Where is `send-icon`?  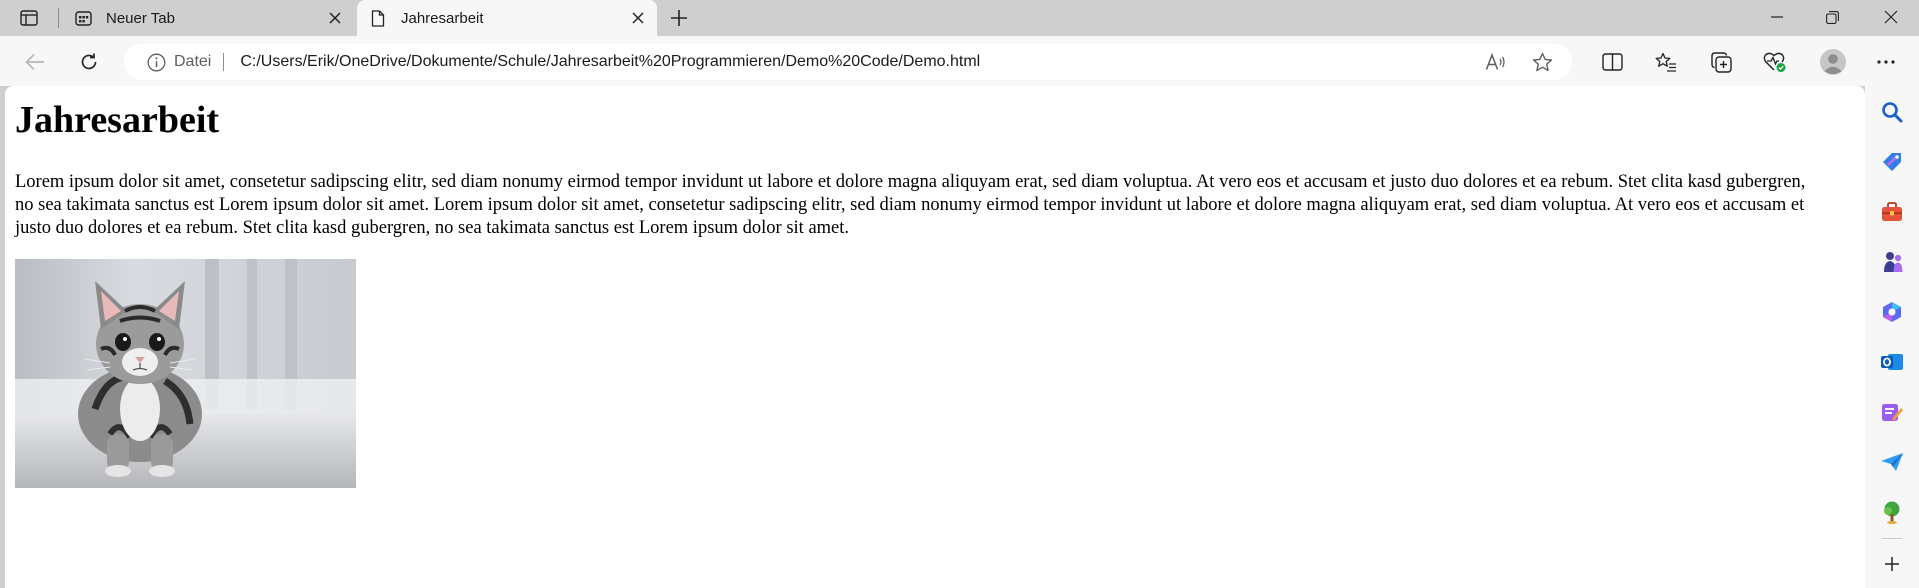 send-icon is located at coordinates (1892, 462).